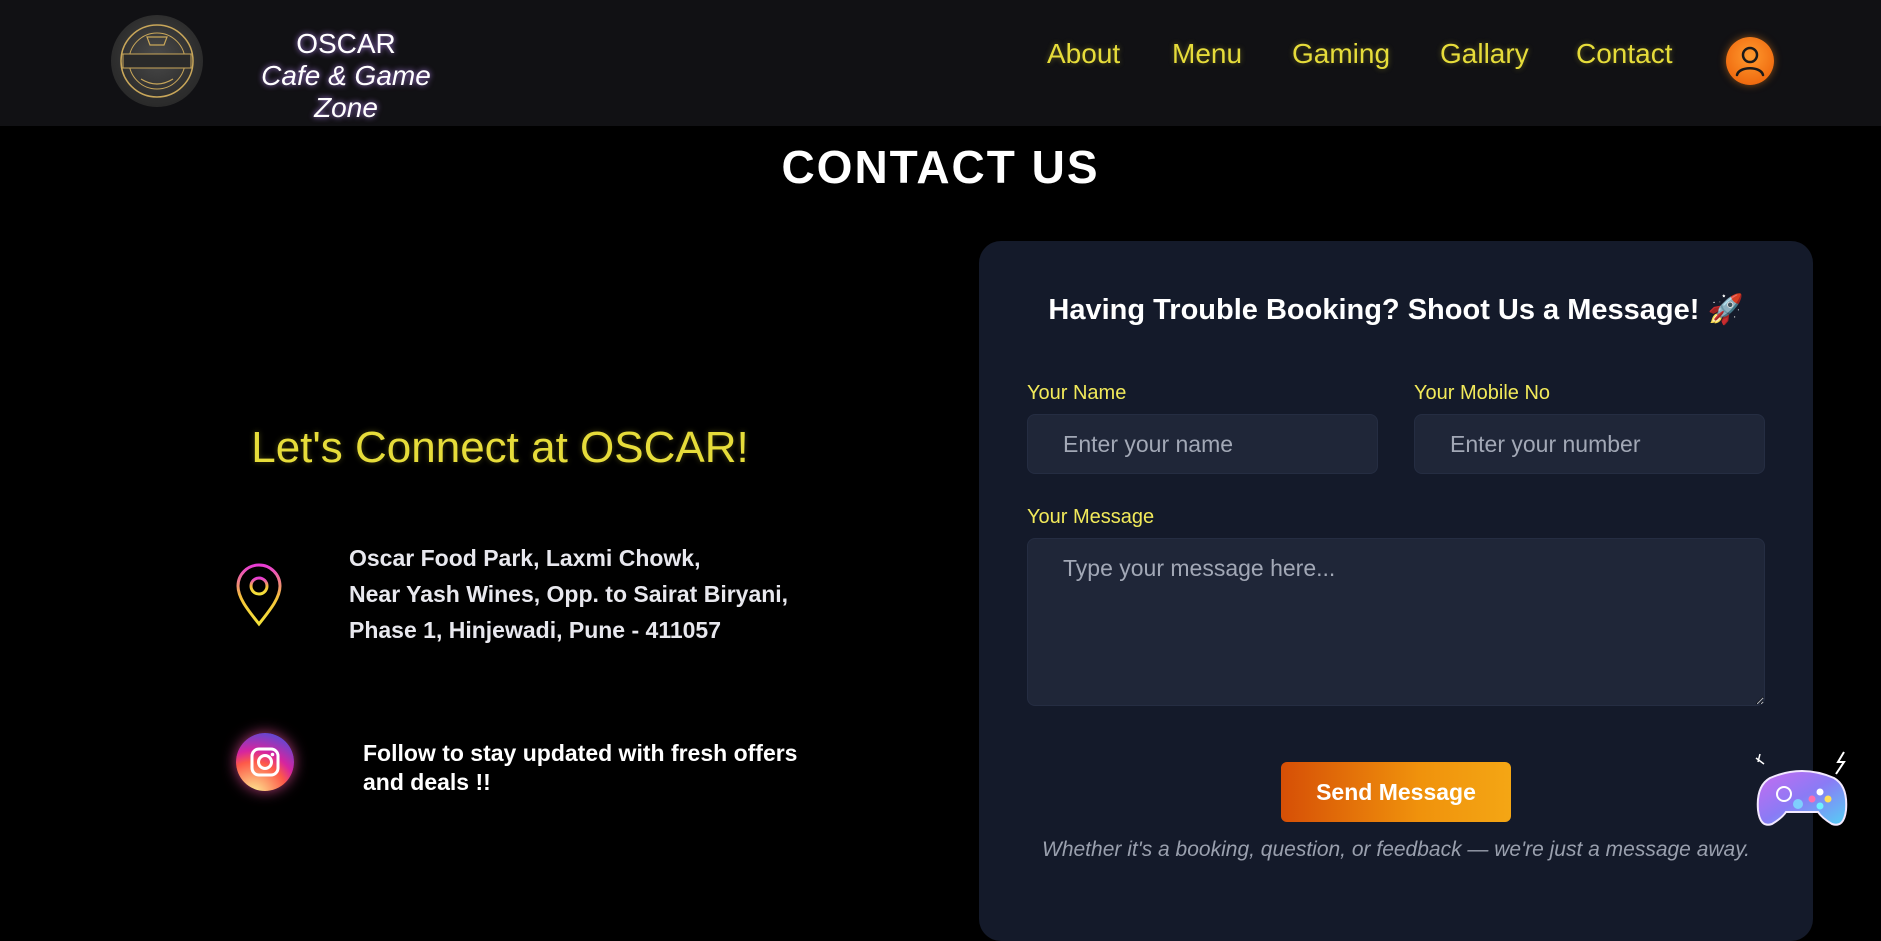  What do you see at coordinates (1624, 54) in the screenshot?
I see `nav-link-contact: Contact` at bounding box center [1624, 54].